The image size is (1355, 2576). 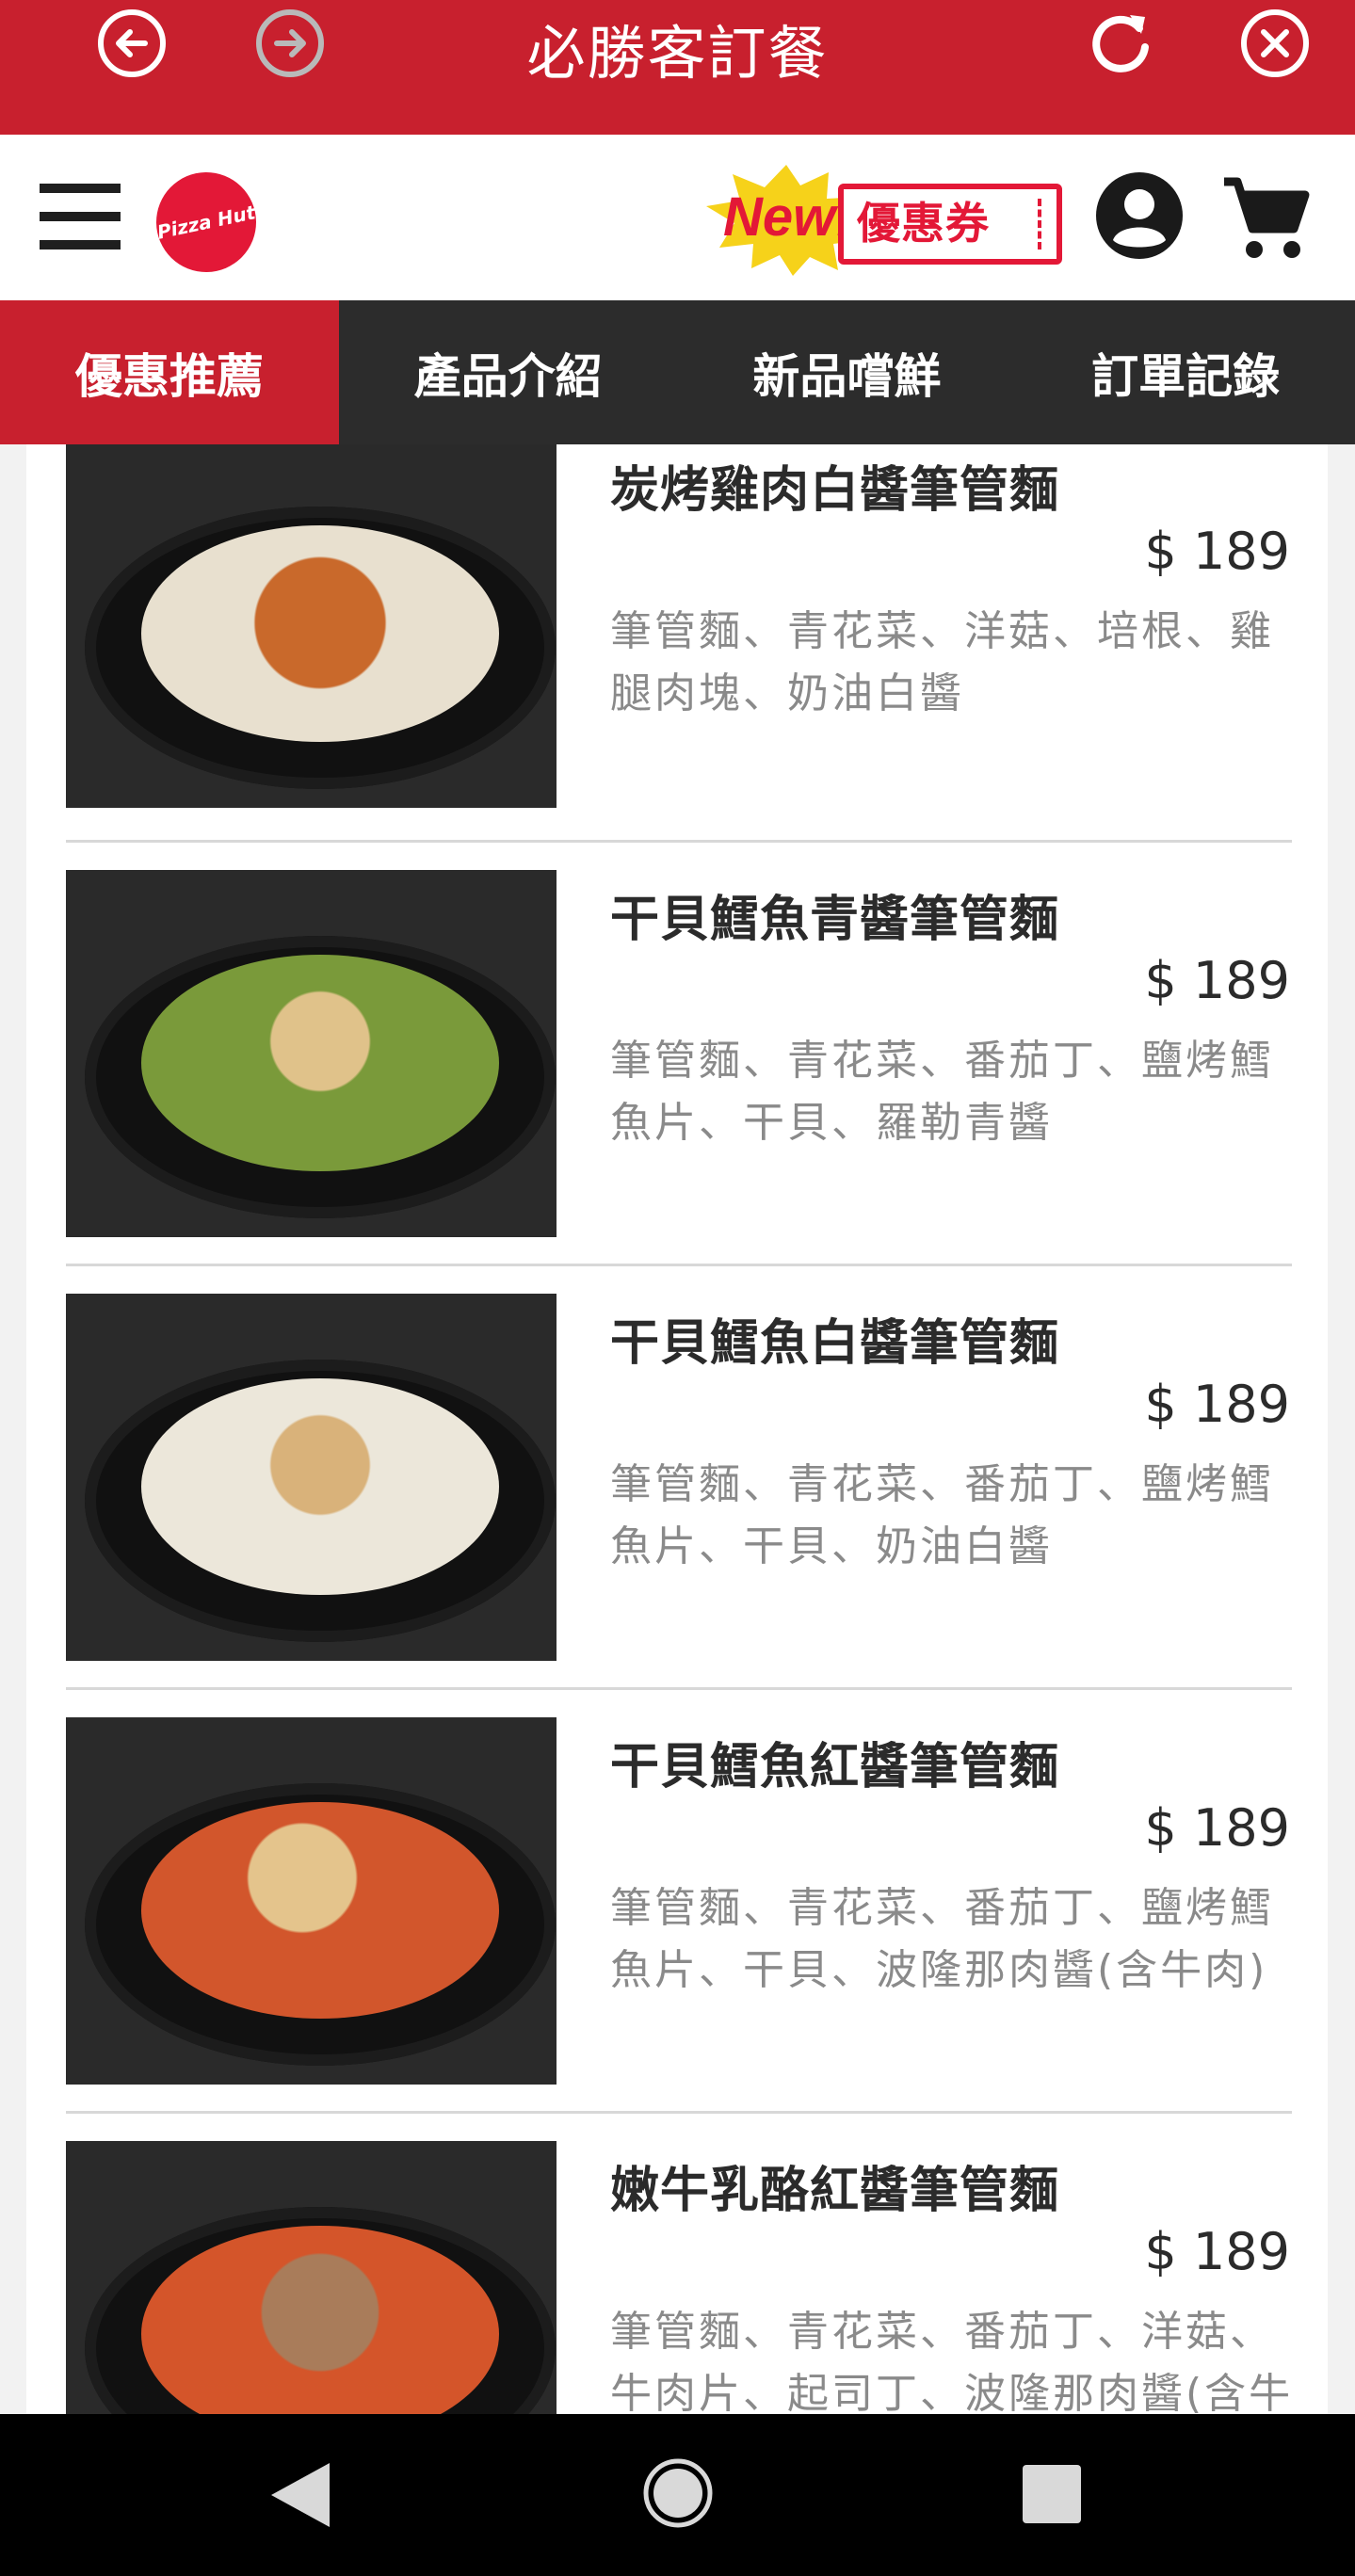 I want to click on product-item: 炭烤雞肉白醬筆管麵 $ 189 筆管麵、青花菜、洋菇、培根、雞腿肉塊、奶油白醬, so click(x=678, y=654).